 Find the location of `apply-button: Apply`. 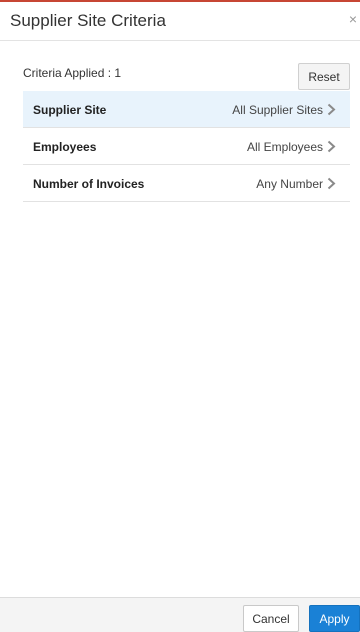

apply-button: Apply is located at coordinates (334, 618).